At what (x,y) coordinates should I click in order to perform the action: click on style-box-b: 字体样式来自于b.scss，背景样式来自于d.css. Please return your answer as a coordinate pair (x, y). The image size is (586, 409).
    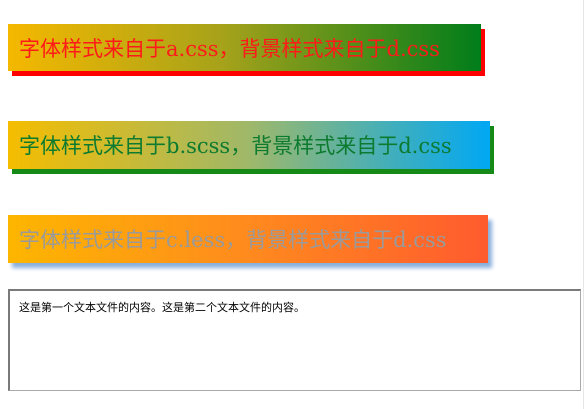
    Looking at the image, I should click on (249, 145).